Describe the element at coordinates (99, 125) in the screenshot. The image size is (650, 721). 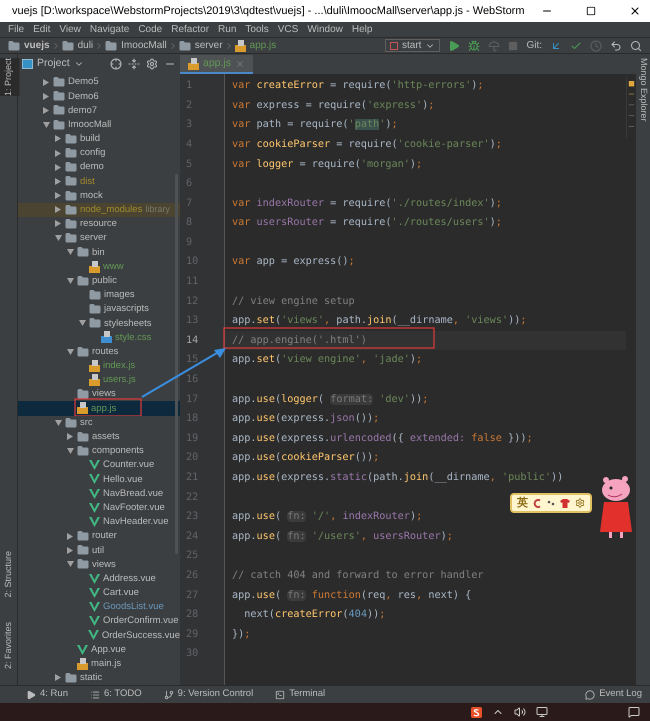
I see `tree-item: ImoocMall` at that location.